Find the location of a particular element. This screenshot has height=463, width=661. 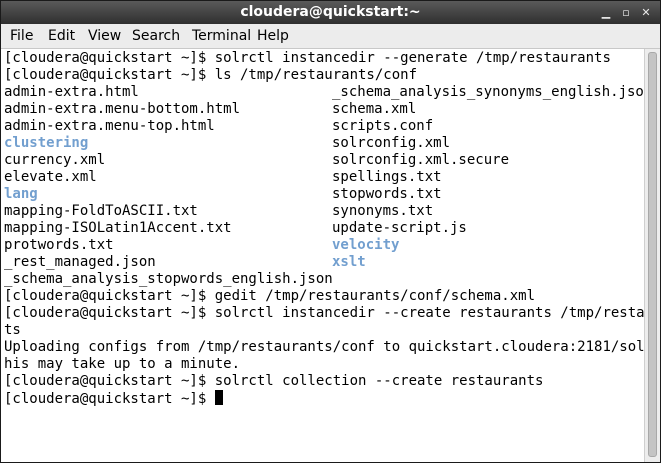

ls-entry: _schema_analysis_stopwords_english.json is located at coordinates (168, 279).